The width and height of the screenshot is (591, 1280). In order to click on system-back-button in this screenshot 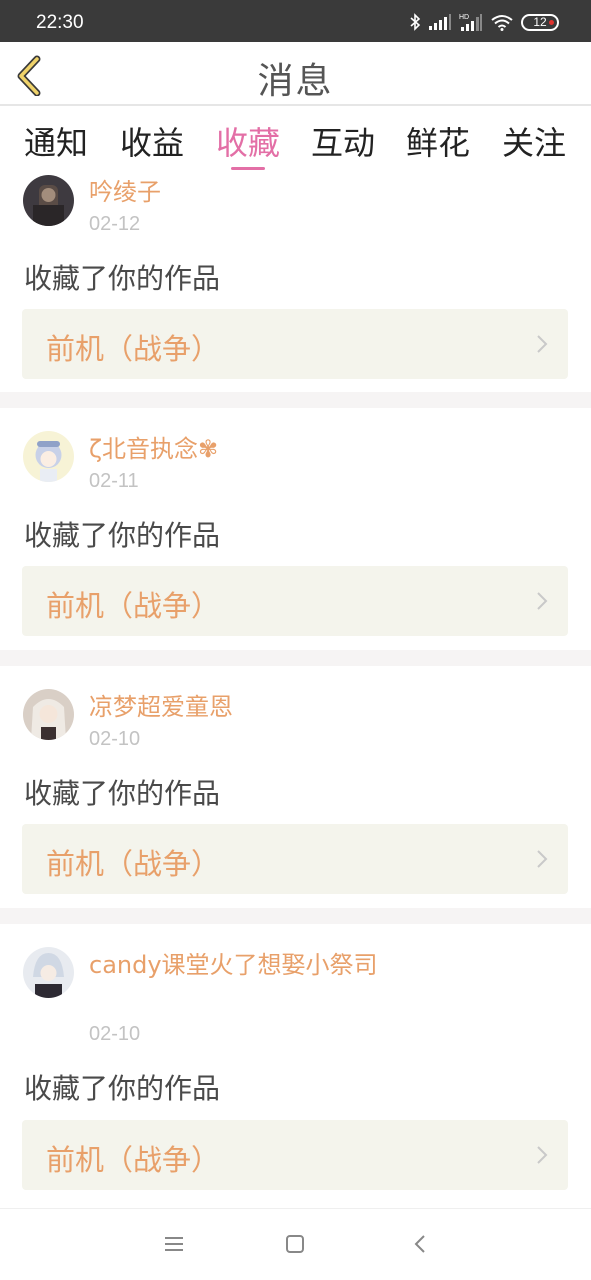, I will do `click(420, 1246)`.